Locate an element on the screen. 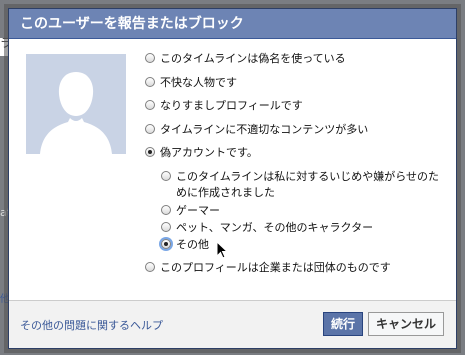 This screenshot has width=465, height=355. option-label: なりすましプロフィールです is located at coordinates (231, 105).